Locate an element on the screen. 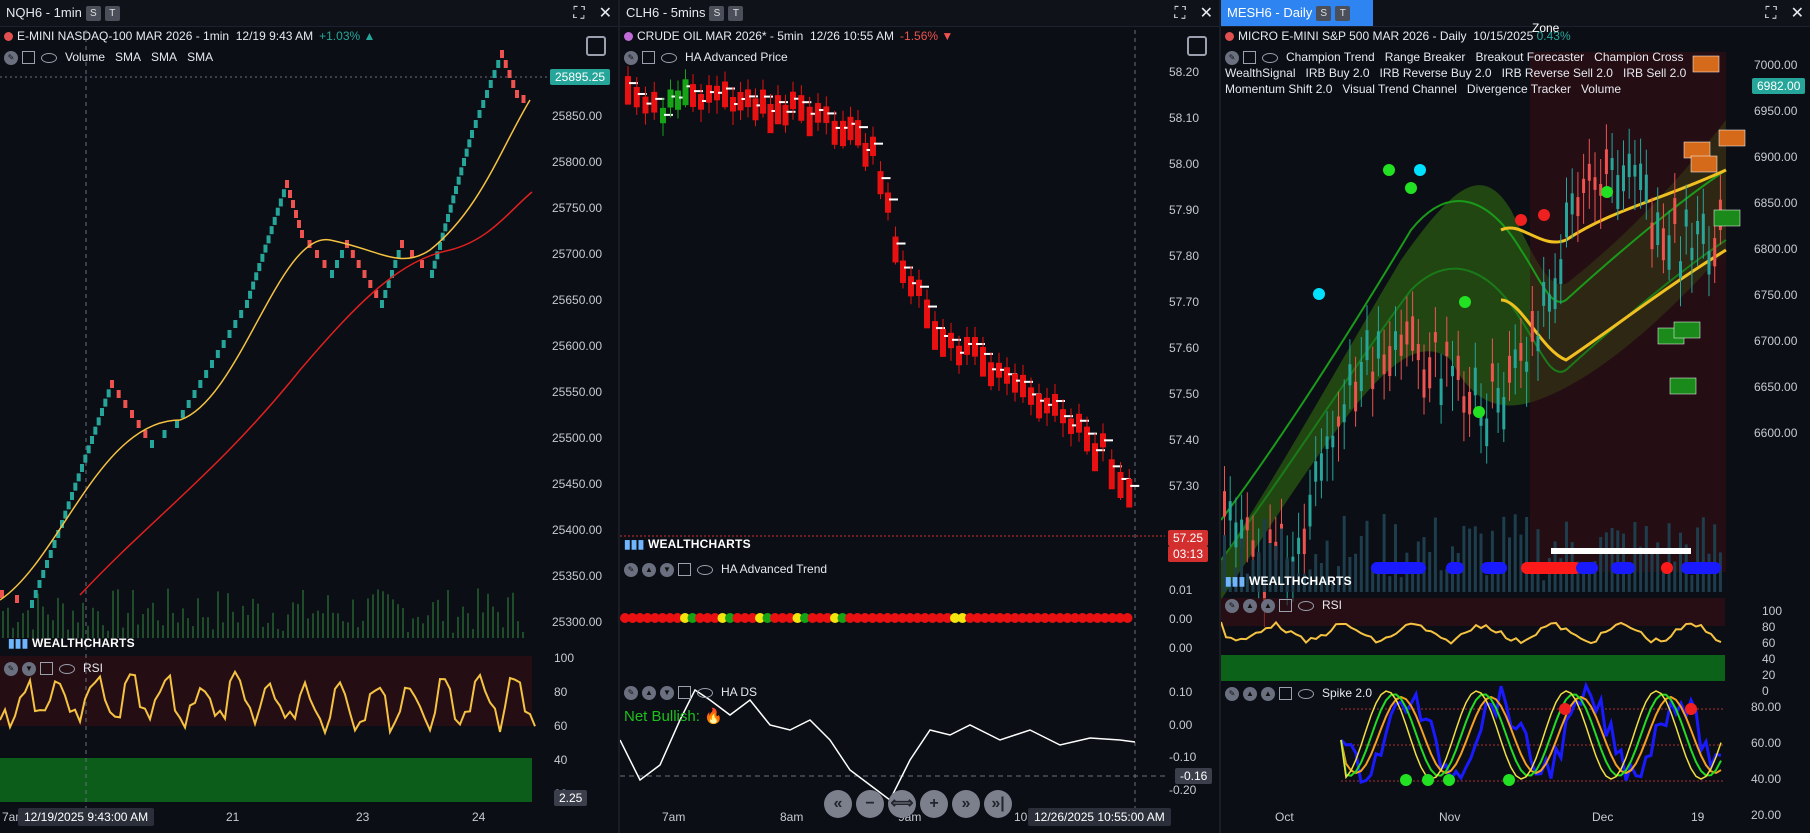 This screenshot has height=833, width=1810. scroll-to-end-button: »| is located at coordinates (998, 804).